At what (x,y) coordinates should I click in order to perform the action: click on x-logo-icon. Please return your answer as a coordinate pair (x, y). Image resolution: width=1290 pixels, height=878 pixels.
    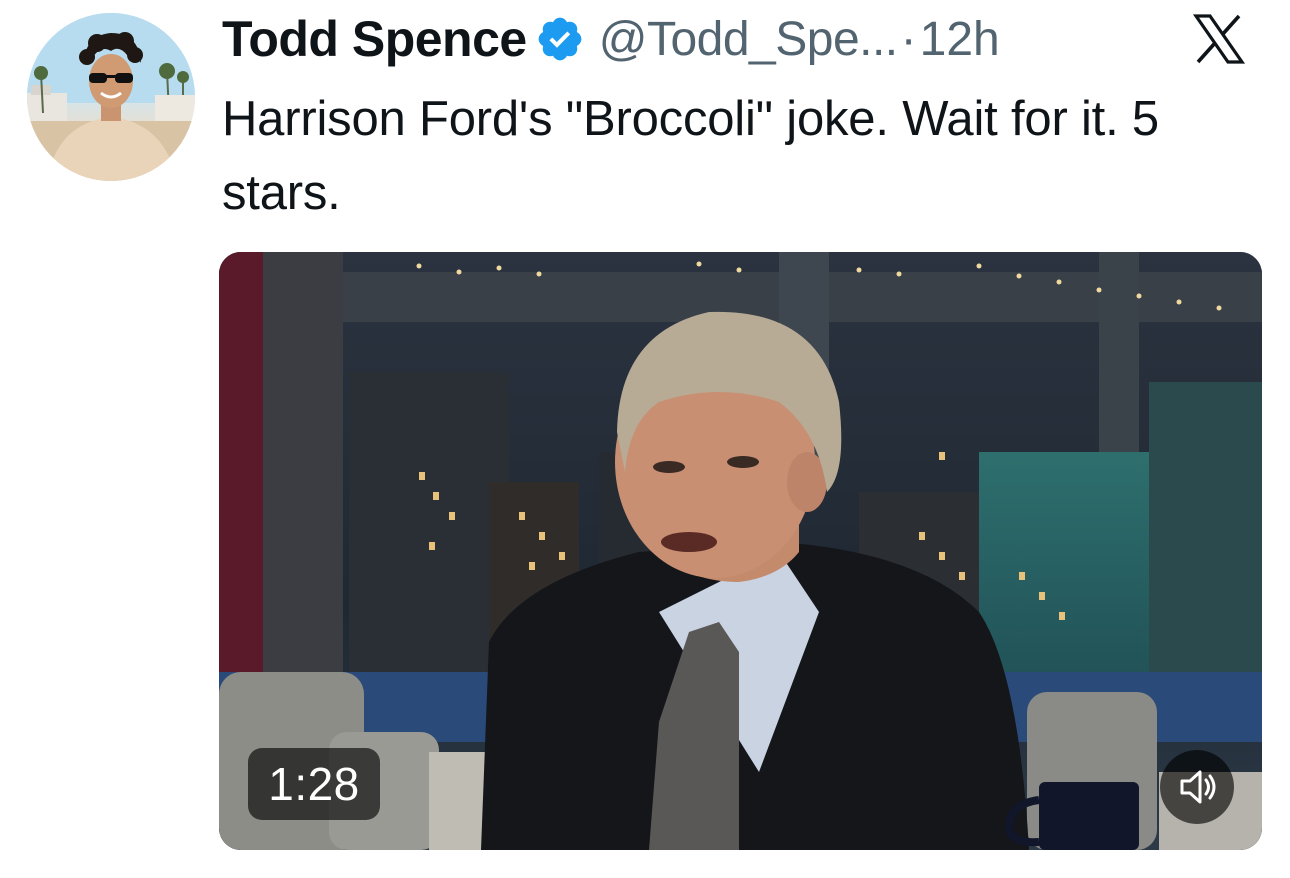
    Looking at the image, I should click on (1219, 39).